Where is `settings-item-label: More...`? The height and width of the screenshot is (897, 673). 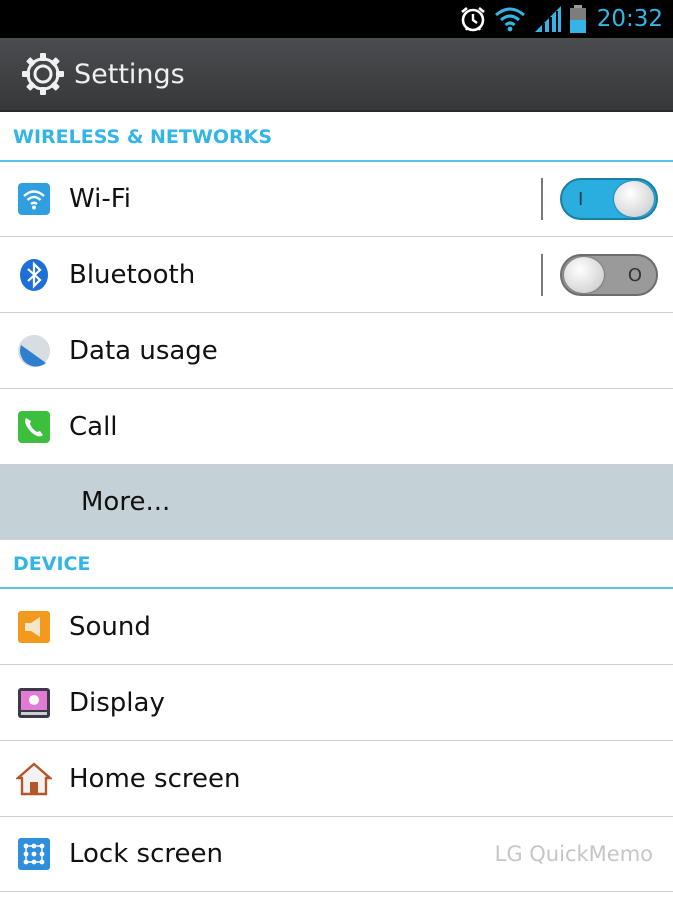 settings-item-label: More... is located at coordinates (126, 502).